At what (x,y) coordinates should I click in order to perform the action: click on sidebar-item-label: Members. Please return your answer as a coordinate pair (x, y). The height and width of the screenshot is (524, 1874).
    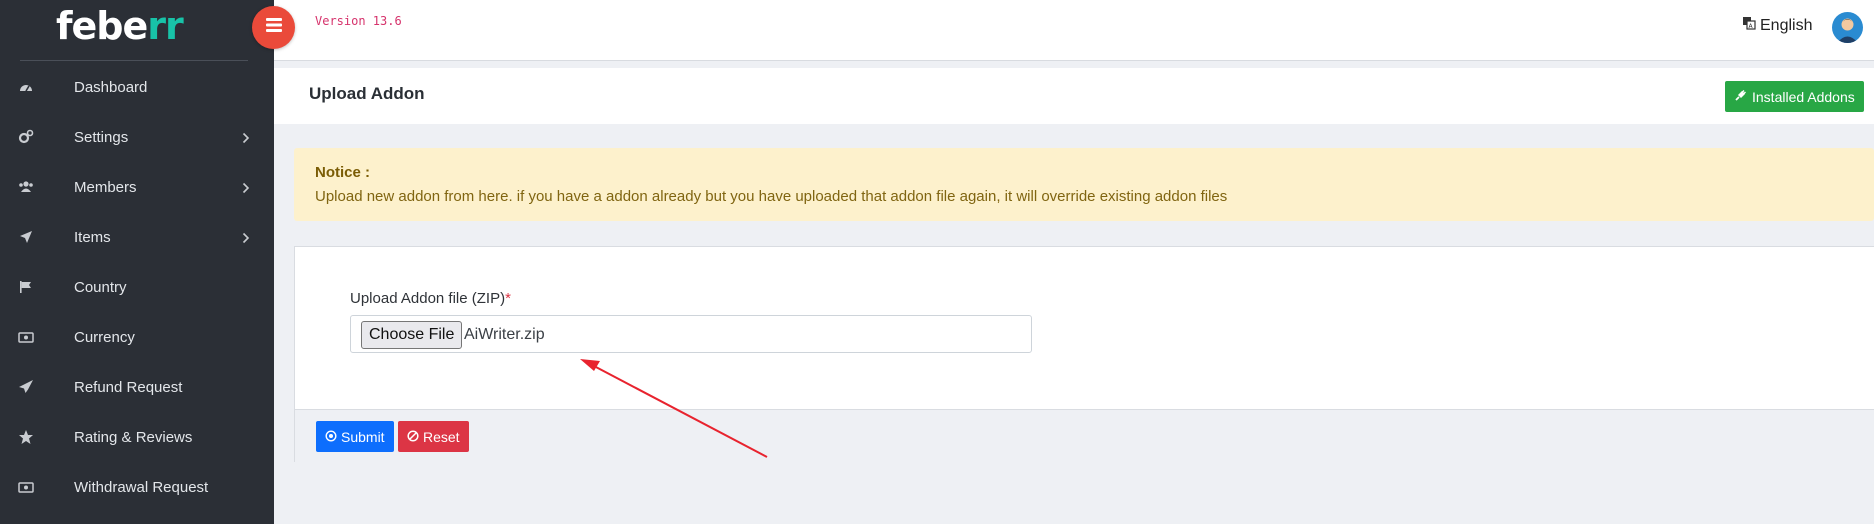
    Looking at the image, I should click on (105, 187).